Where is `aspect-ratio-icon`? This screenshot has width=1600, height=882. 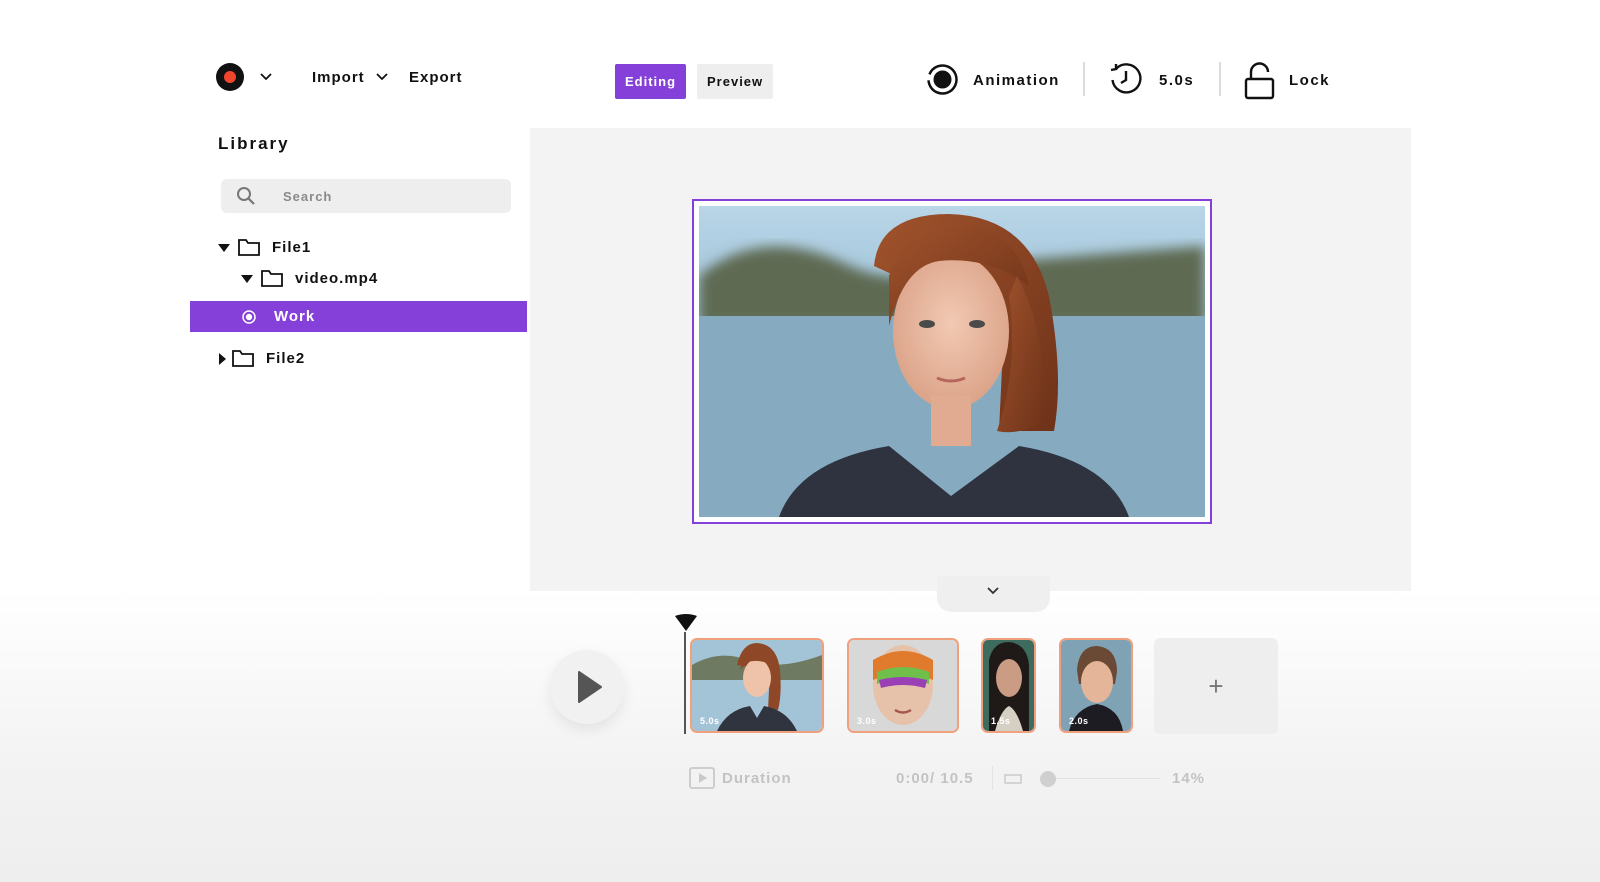 aspect-ratio-icon is located at coordinates (1013, 779).